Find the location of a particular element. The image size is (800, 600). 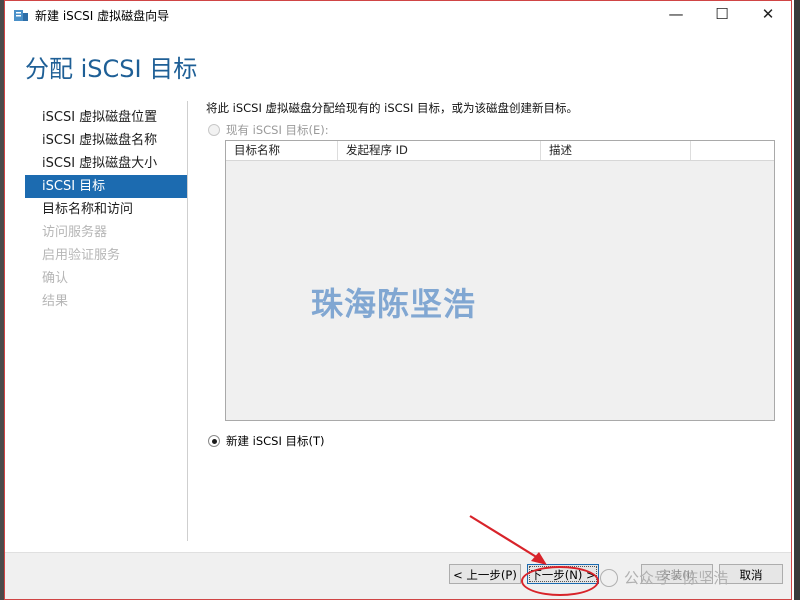

annotation-arrow is located at coordinates (508, 540).